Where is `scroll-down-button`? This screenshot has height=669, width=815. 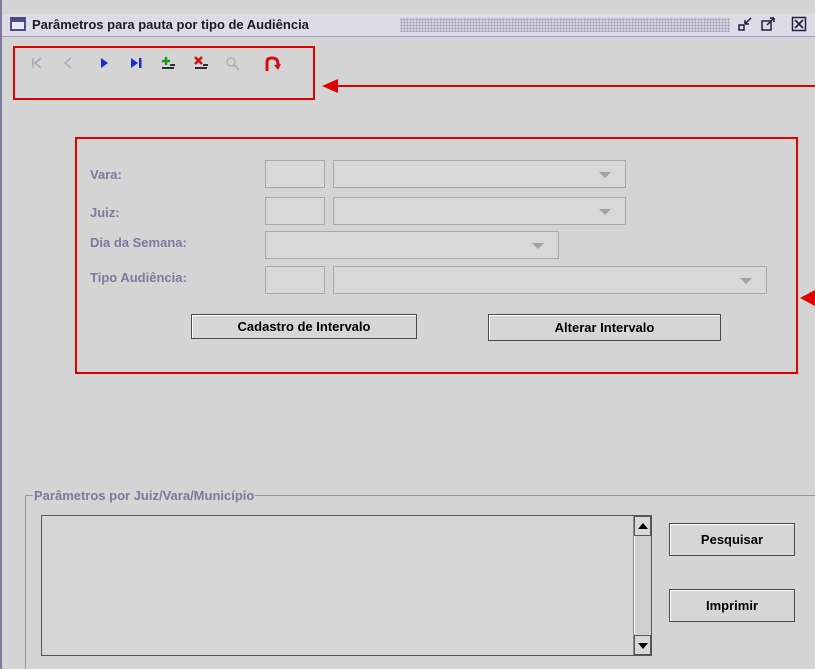 scroll-down-button is located at coordinates (642, 645).